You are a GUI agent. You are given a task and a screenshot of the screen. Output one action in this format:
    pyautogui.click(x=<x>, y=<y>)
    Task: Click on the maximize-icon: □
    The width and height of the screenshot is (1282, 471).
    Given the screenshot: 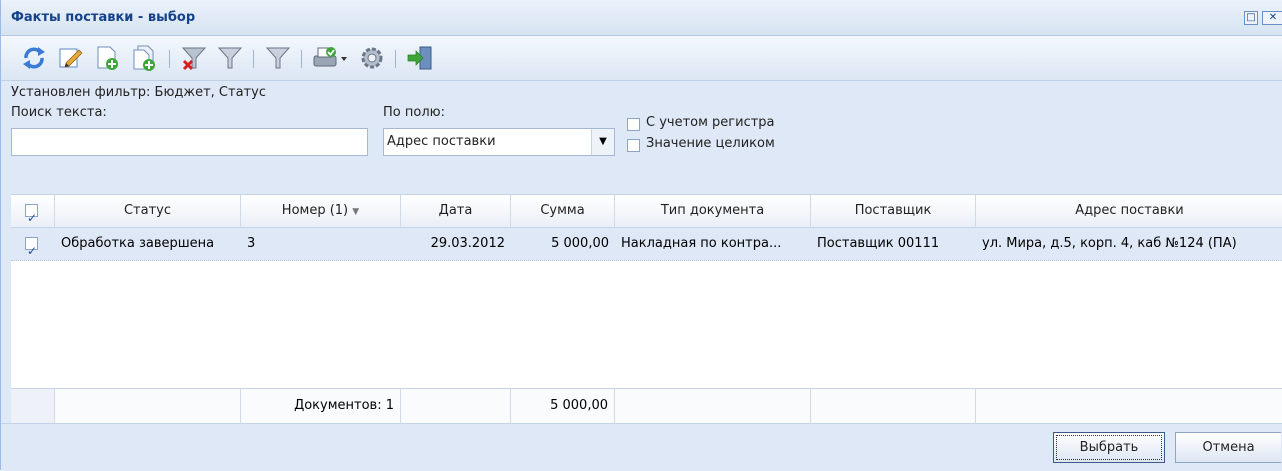 What is the action you would take?
    pyautogui.click(x=1251, y=18)
    